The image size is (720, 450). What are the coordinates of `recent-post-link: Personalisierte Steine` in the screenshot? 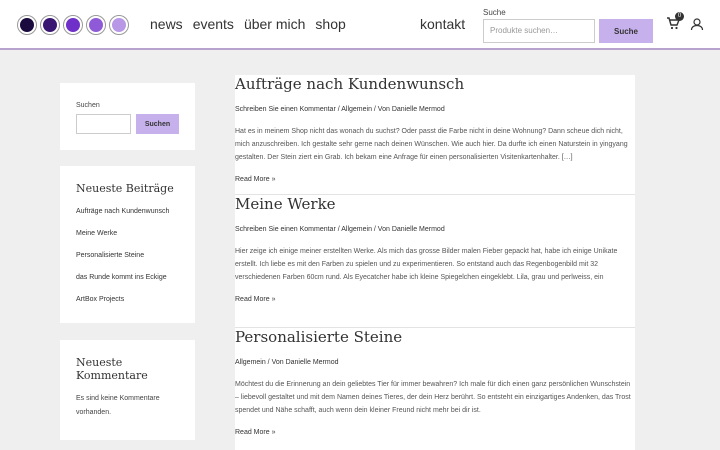 It's located at (127, 260).